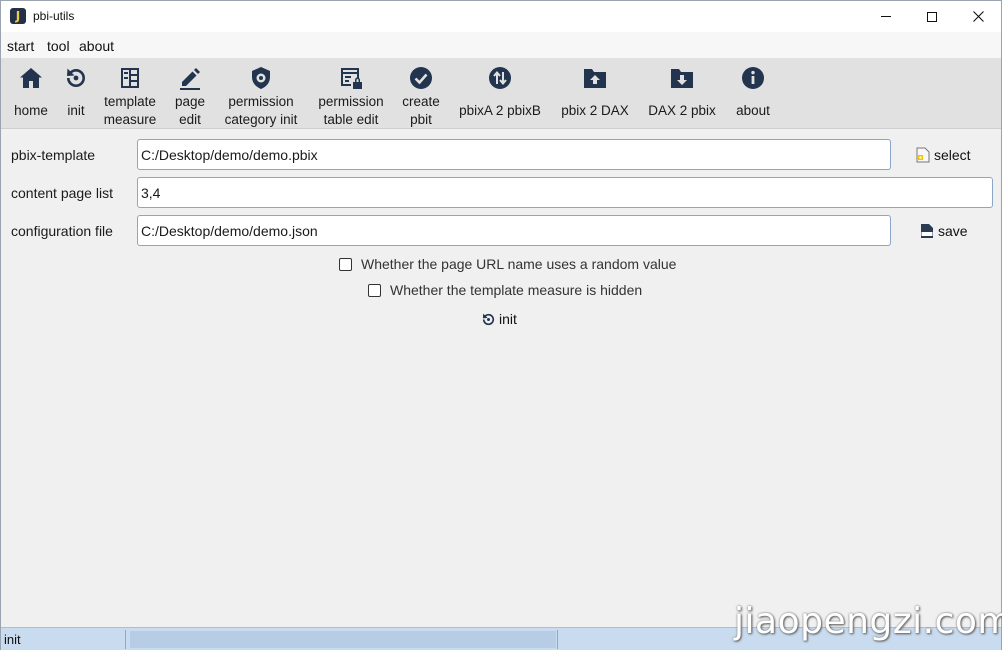 This screenshot has height=650, width=1002. Describe the element at coordinates (58, 46) in the screenshot. I see `menu-tool: tool` at that location.